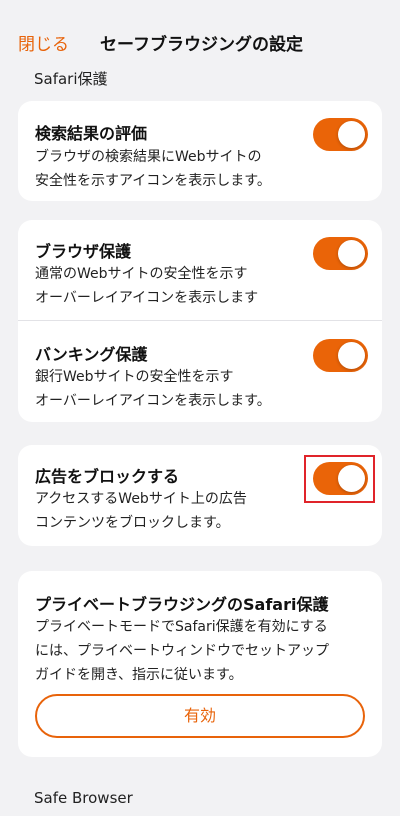  I want to click on banking-protect-desc-line2: オーバーレイアイコンを表示します。, so click(153, 401).